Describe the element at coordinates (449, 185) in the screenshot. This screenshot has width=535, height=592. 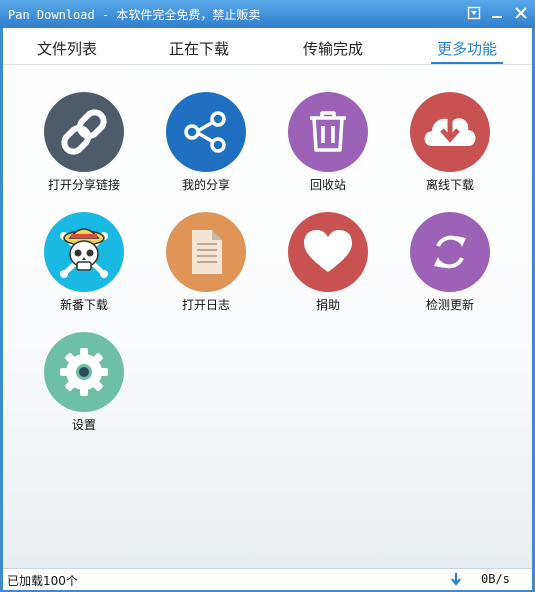
I see `feature-label: 离线下载` at that location.